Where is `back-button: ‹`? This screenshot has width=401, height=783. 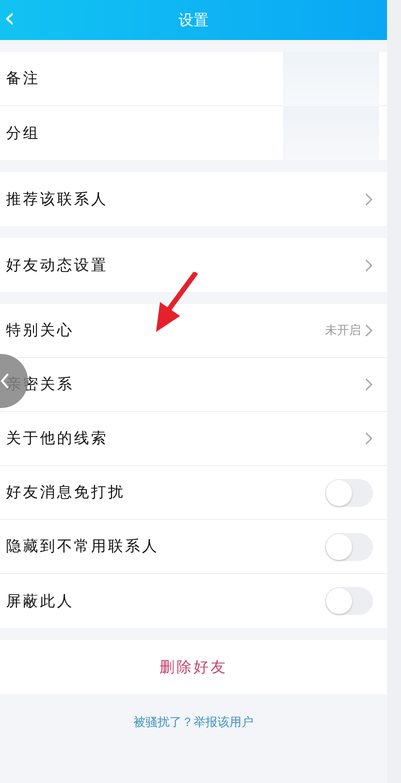 back-button: ‹ is located at coordinates (10, 18).